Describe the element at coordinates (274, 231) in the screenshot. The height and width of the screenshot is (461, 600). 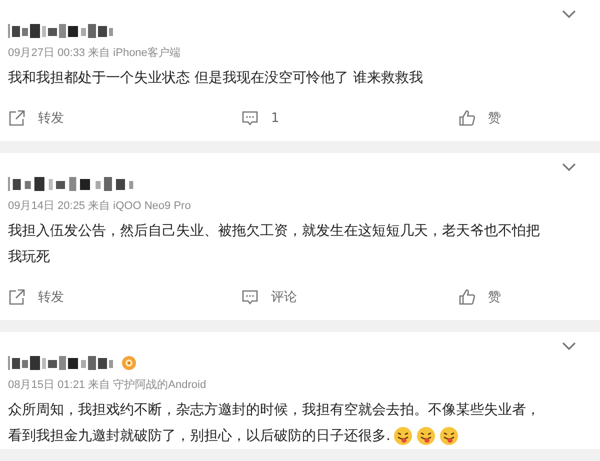
I see `post-text: 我担入伍发公告，然后自己失业、被拖欠工资，就发生在这短短几天，老天爷也不怕把` at that location.